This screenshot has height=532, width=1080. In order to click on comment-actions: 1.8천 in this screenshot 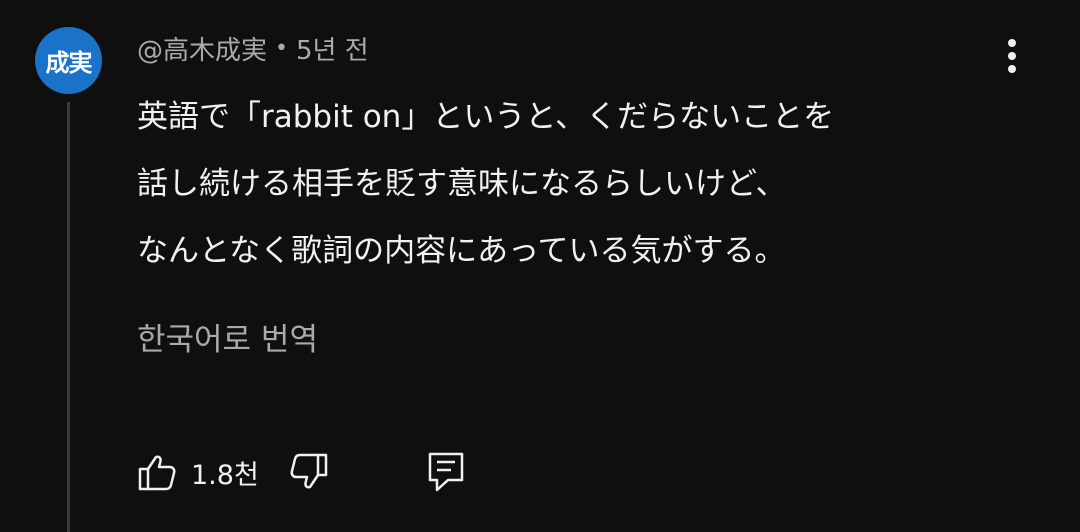, I will do `click(301, 472)`.